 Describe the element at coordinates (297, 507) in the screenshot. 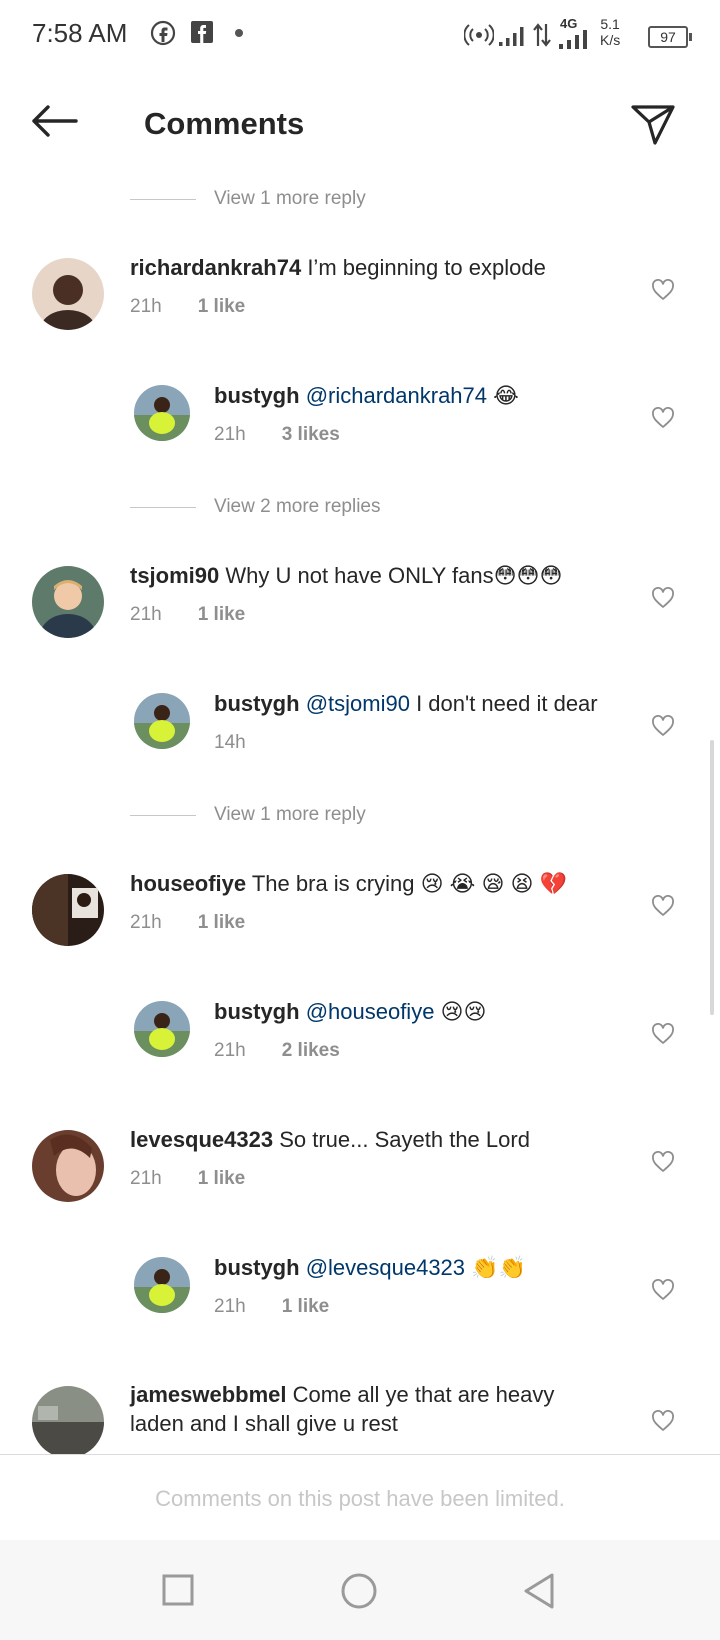

I see `view-more-replies-link: View 2 more replies` at that location.